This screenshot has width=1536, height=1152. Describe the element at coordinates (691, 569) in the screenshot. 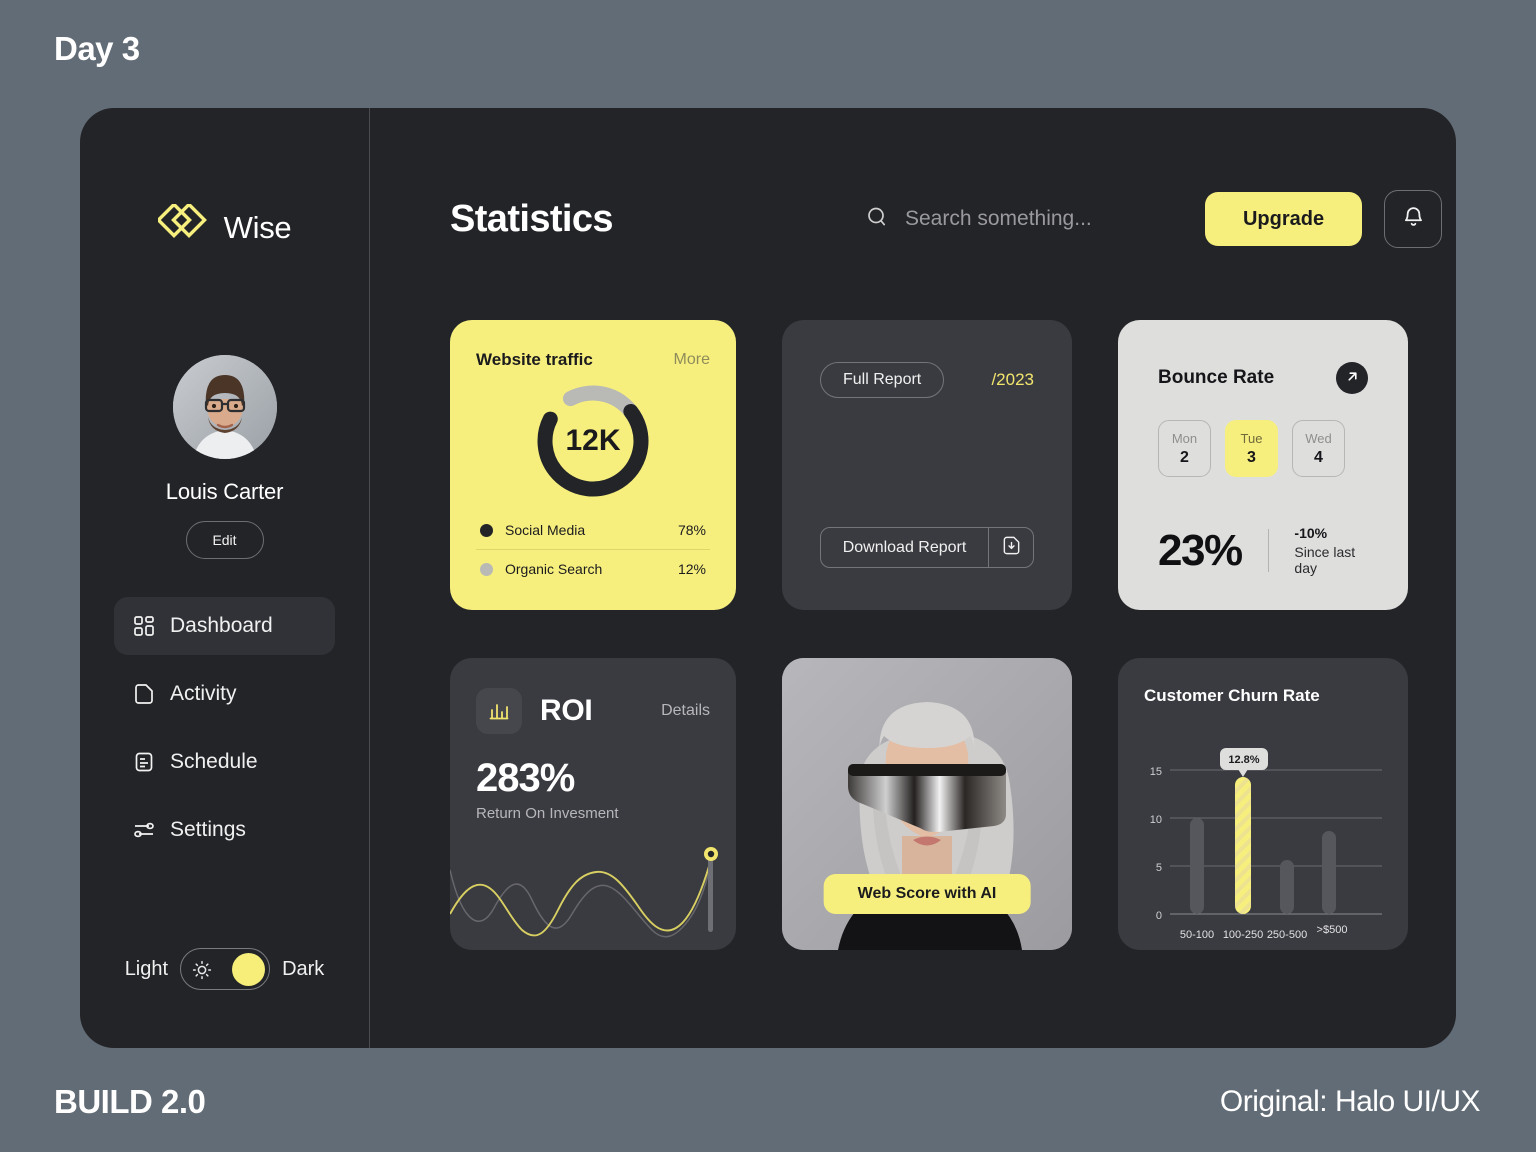

I see `legend-value: 12%` at that location.